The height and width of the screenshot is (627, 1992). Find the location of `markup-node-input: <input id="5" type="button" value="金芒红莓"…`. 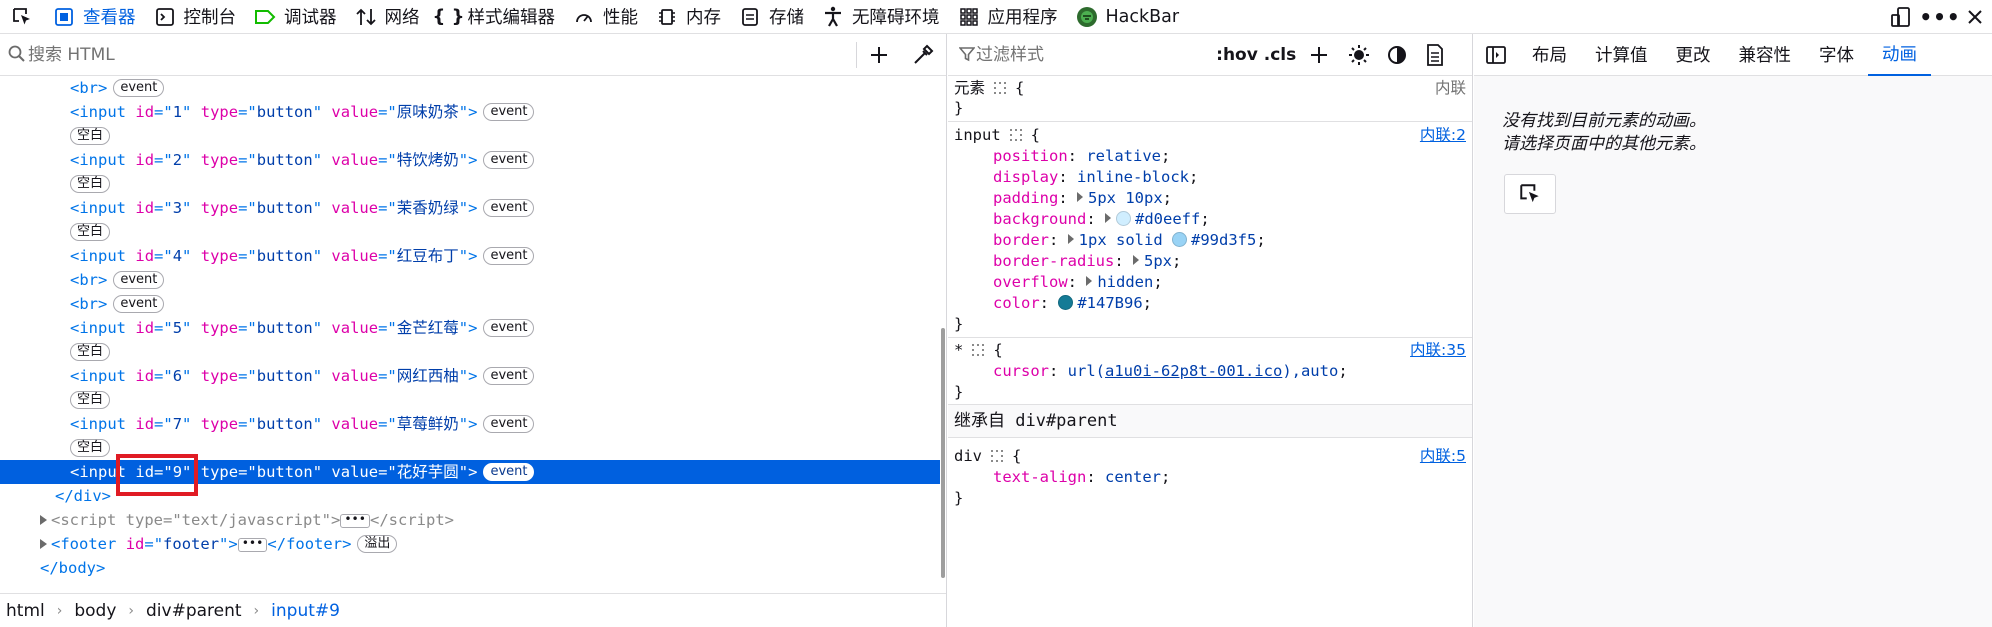

markup-node-input: <input id="5" type="button" value="金芒红莓"… is located at coordinates (470, 328).